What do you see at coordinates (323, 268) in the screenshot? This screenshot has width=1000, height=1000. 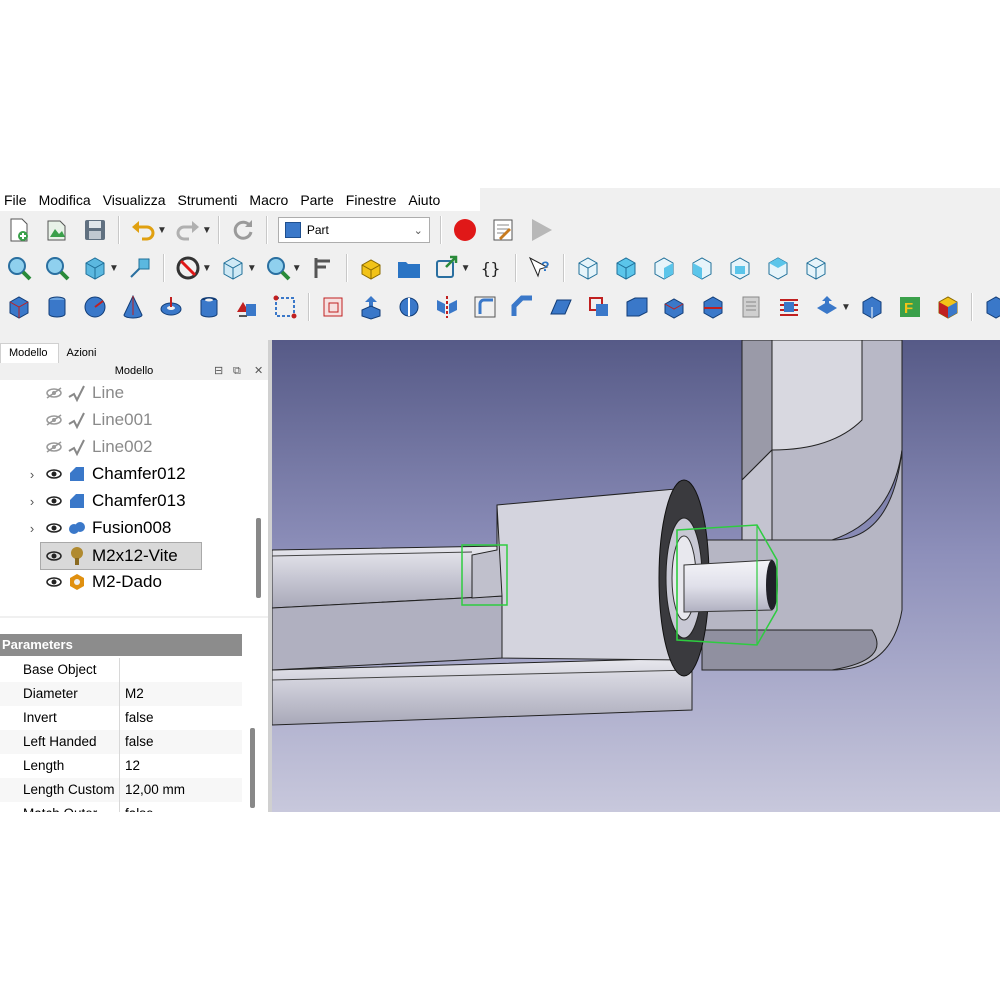 I see `measure-icon` at bounding box center [323, 268].